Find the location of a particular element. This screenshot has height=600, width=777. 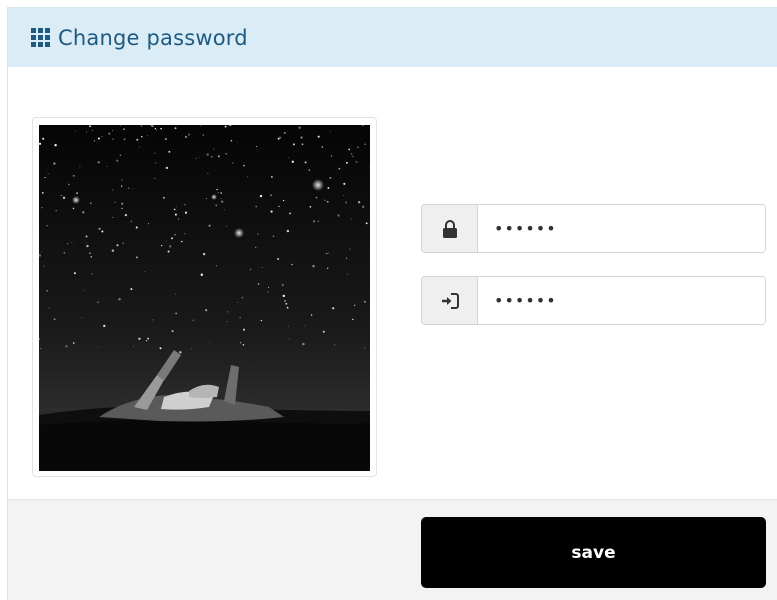

current-password-input is located at coordinates (621, 228).